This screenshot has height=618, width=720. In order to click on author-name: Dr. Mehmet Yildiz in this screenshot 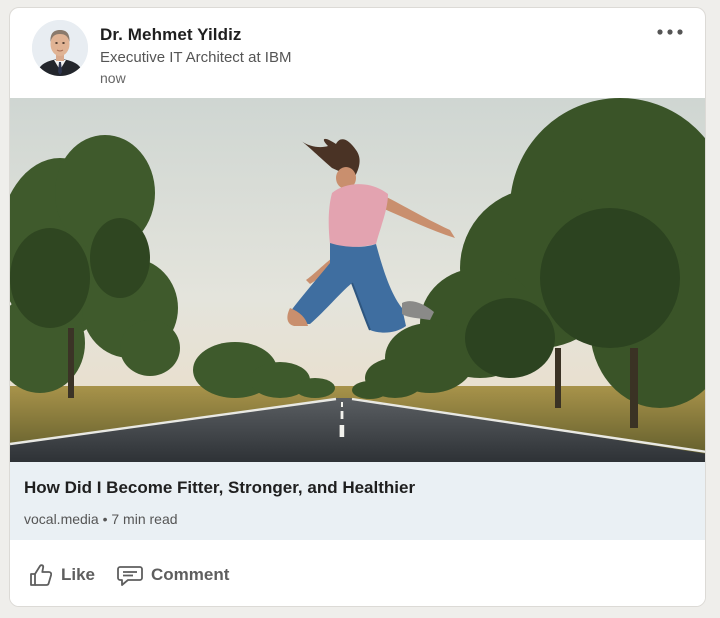, I will do `click(171, 35)`.